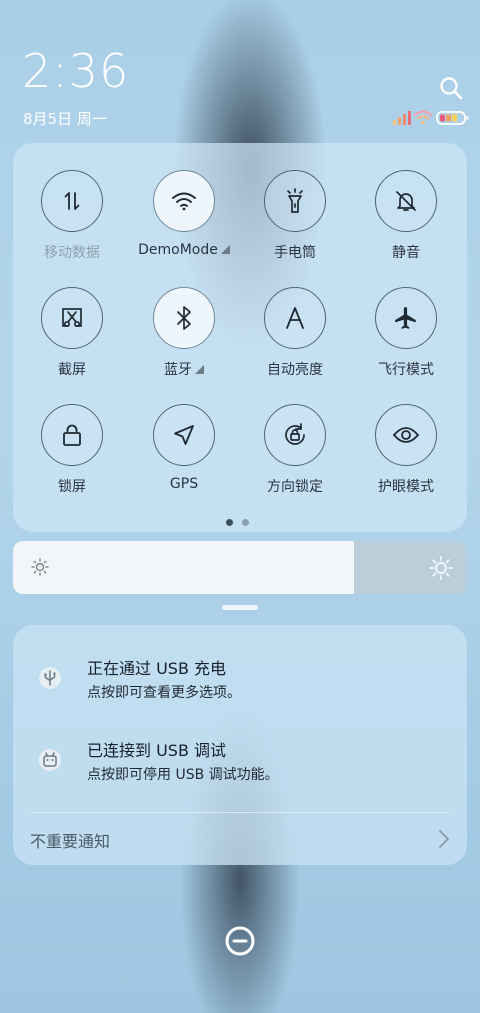 The image size is (480, 1013). What do you see at coordinates (72, 370) in the screenshot?
I see `tile-label: 截屏` at bounding box center [72, 370].